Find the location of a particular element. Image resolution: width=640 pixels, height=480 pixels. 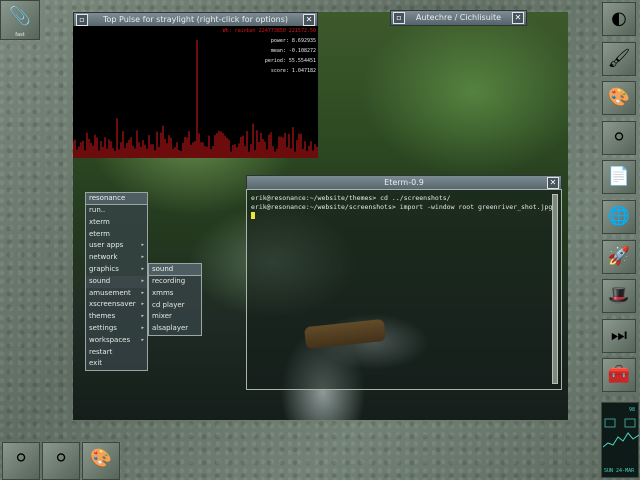

menu-item-alsaplayer: alsaplayer is located at coordinates (175, 329).